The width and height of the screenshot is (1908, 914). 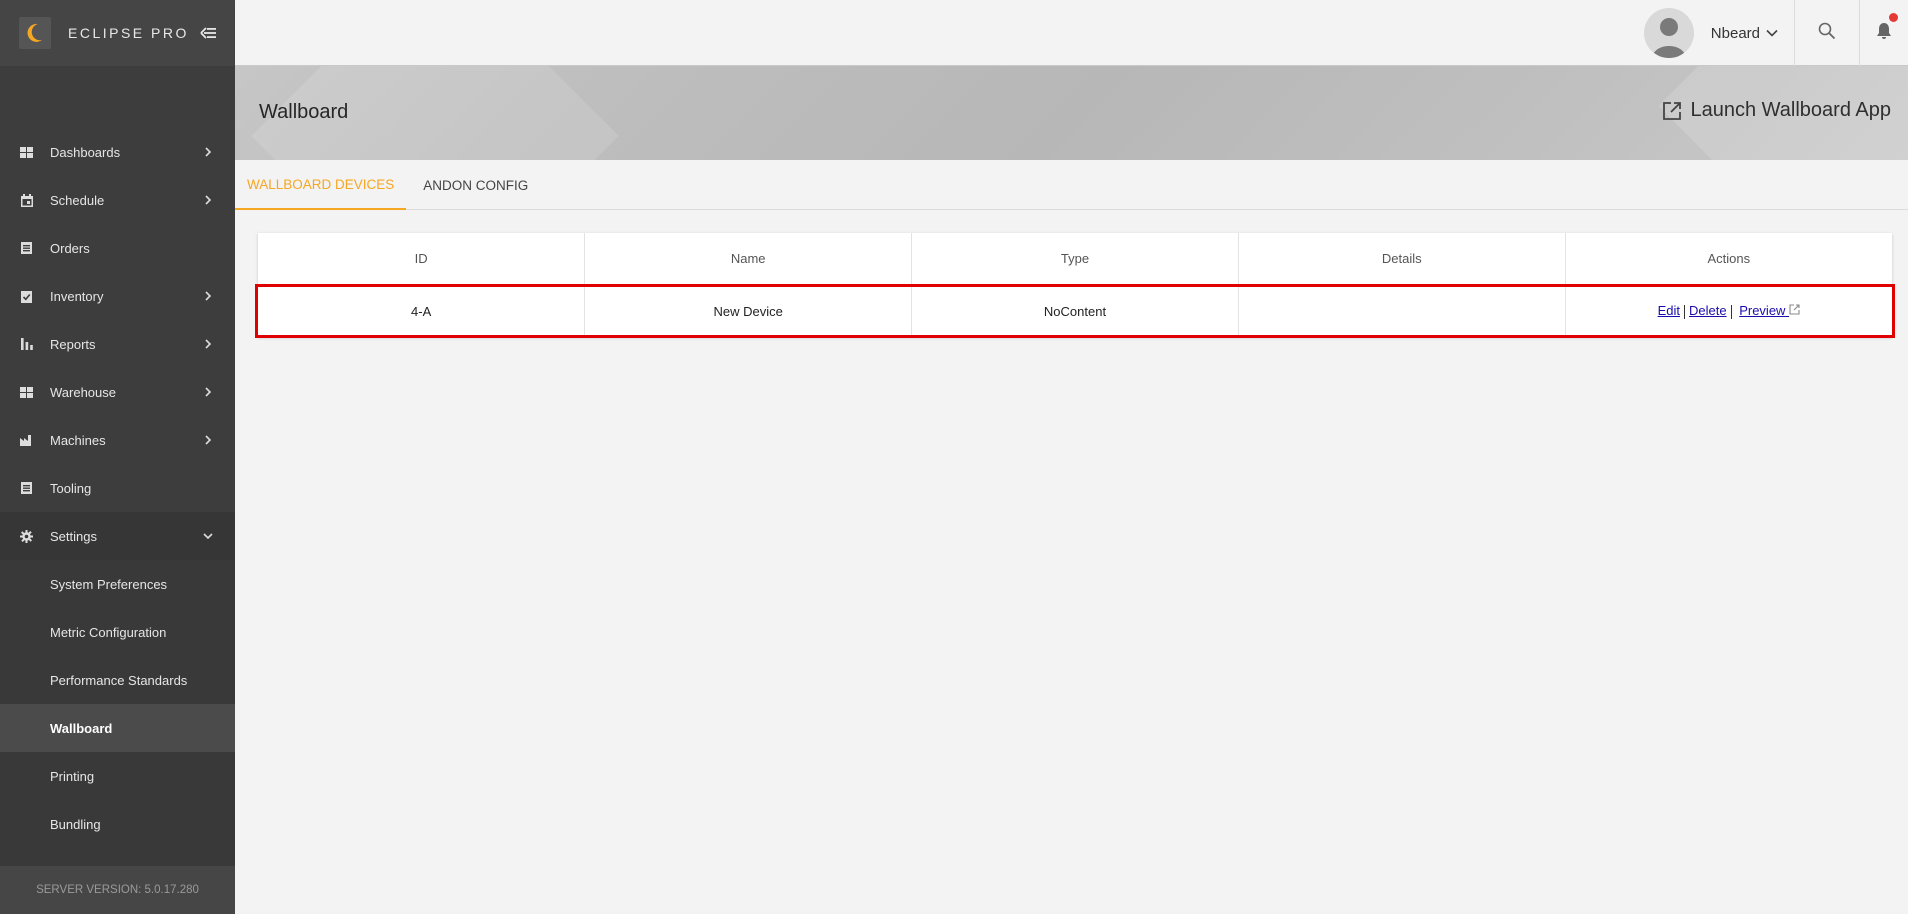 What do you see at coordinates (117, 584) in the screenshot?
I see `sidebar-subitem-system-preferences: System Preferences` at bounding box center [117, 584].